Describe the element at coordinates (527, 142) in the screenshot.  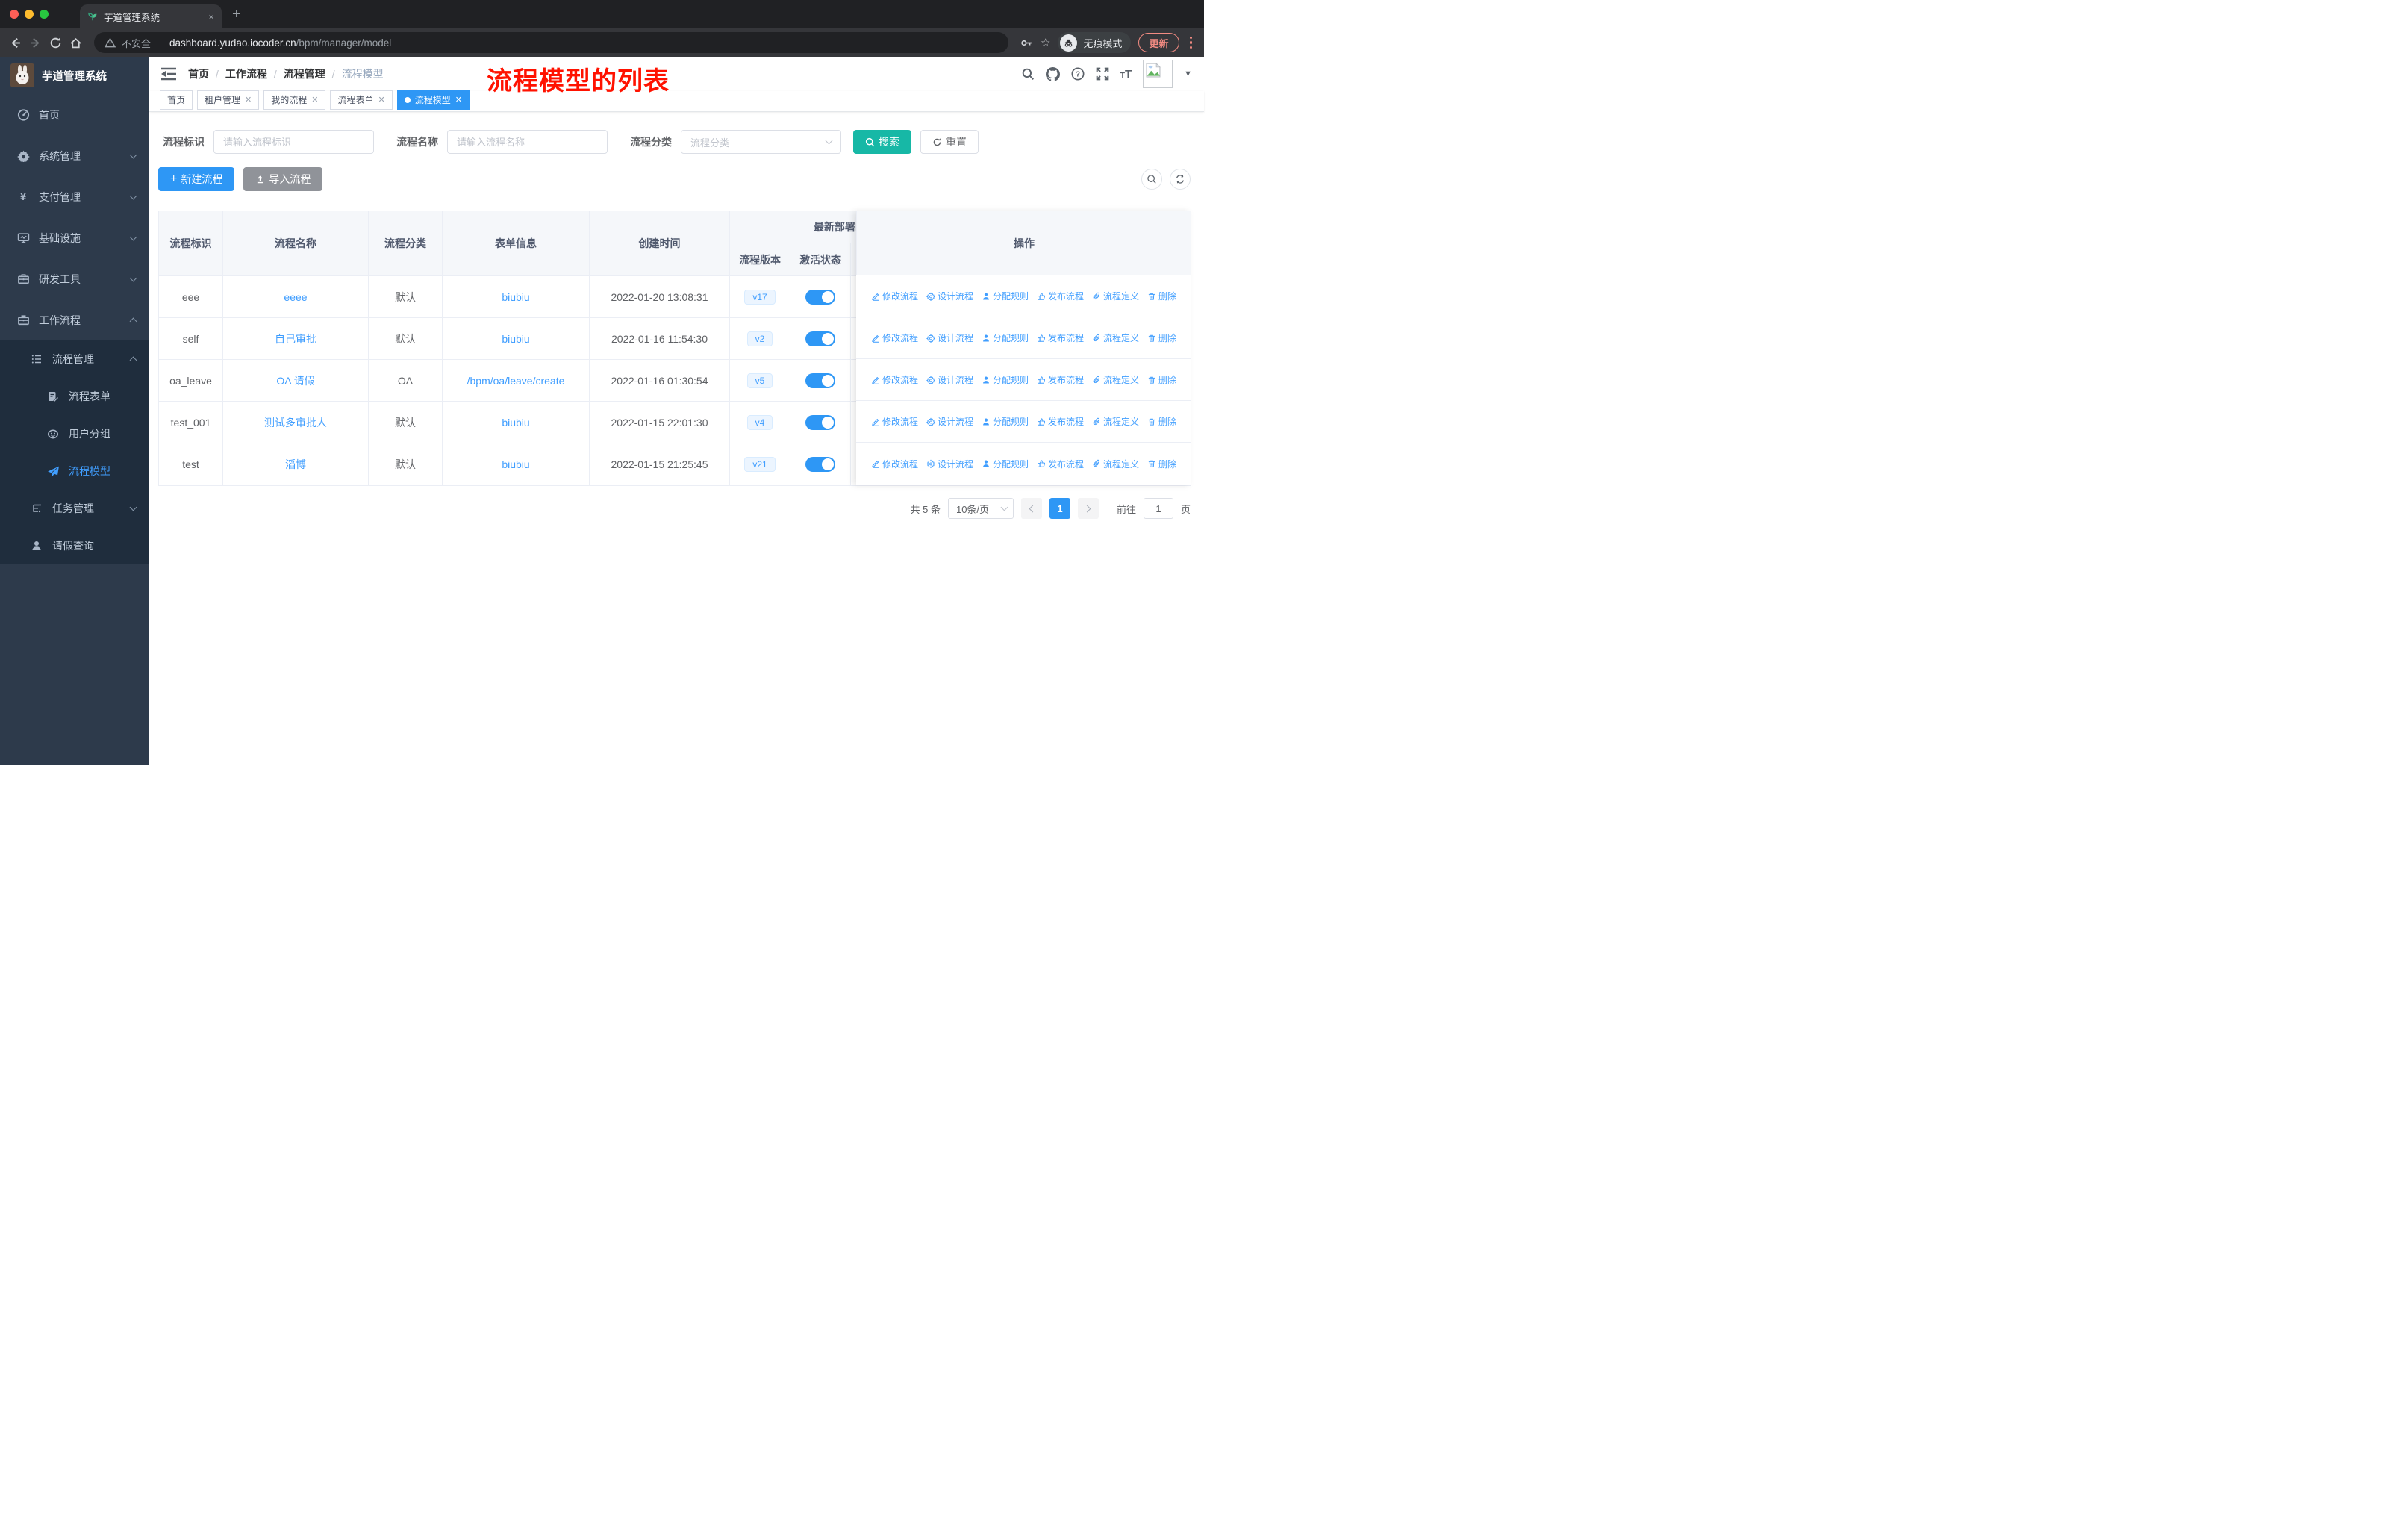
I see `process-name-input` at that location.